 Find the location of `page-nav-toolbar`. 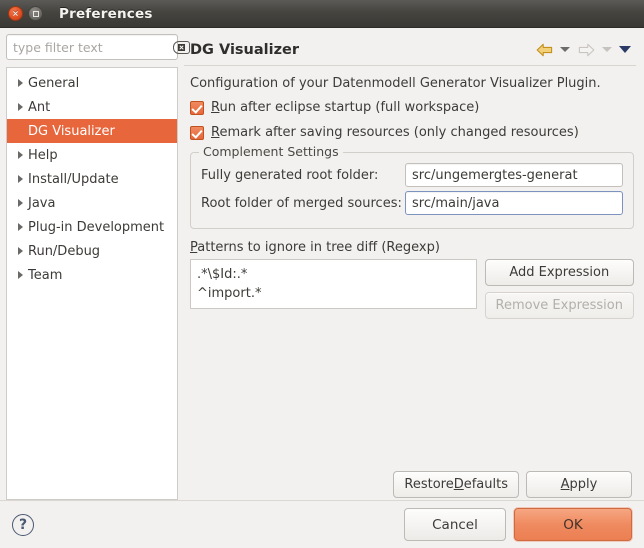

page-nav-toolbar is located at coordinates (583, 50).